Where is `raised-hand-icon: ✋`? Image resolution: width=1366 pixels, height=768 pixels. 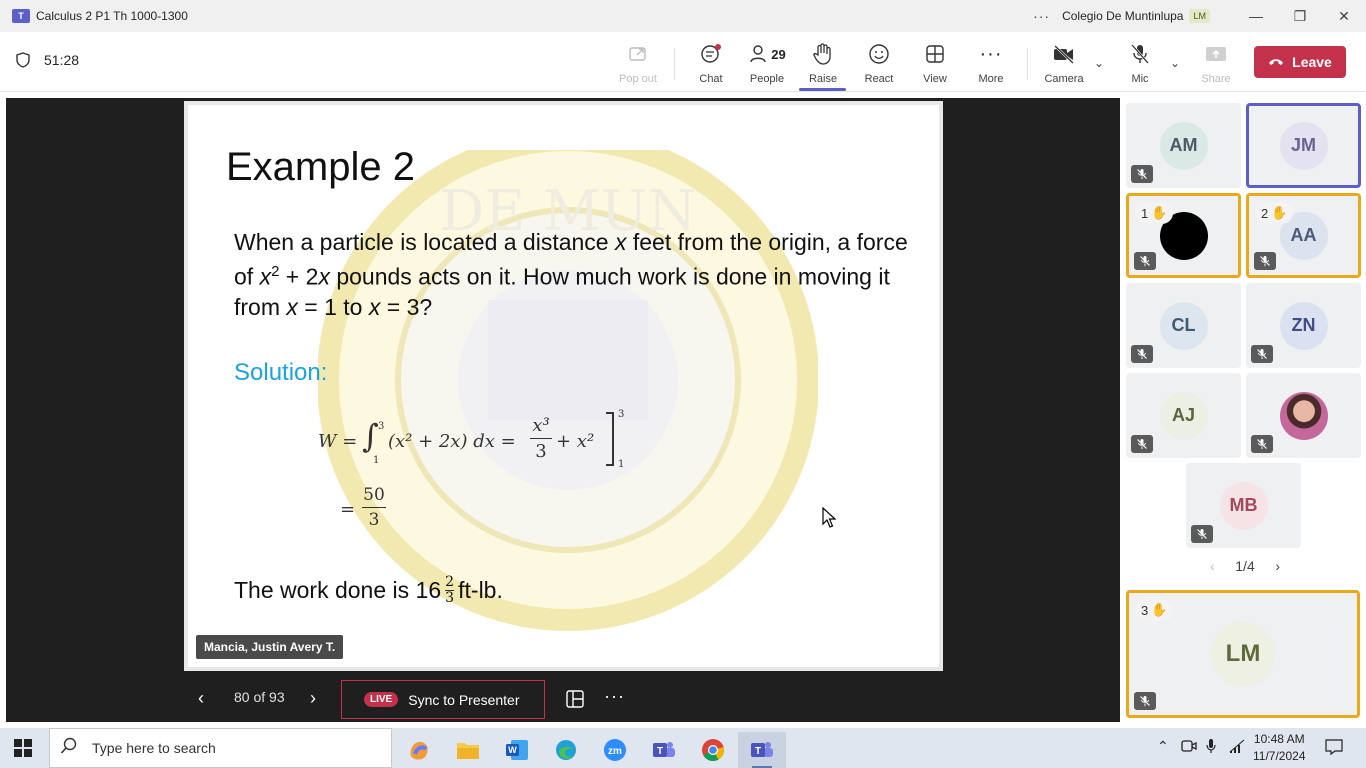
raised-hand-icon: ✋ is located at coordinates (1279, 212).